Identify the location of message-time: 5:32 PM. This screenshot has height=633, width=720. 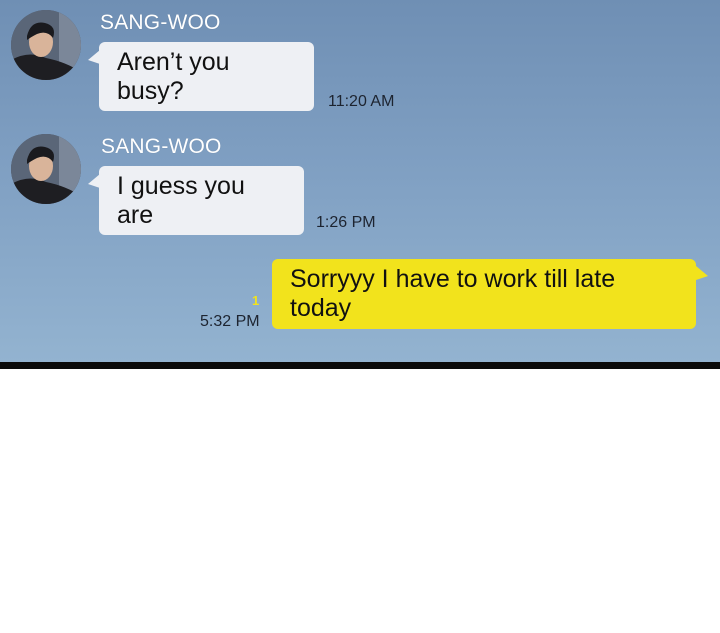
(230, 321).